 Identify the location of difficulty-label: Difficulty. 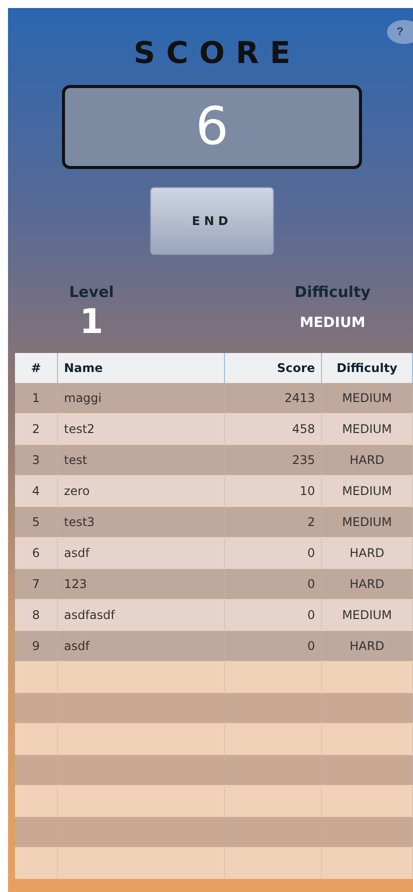
(332, 292).